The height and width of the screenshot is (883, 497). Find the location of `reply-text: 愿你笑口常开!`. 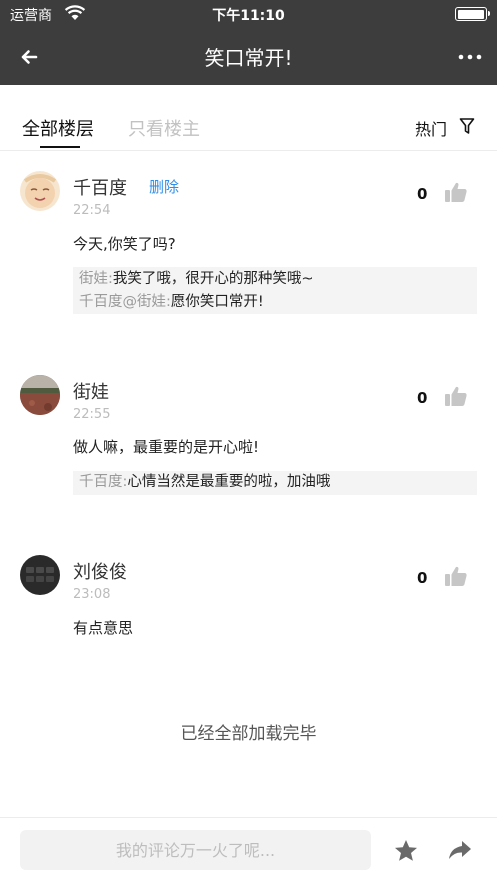

reply-text: 愿你笑口常开! is located at coordinates (217, 302).